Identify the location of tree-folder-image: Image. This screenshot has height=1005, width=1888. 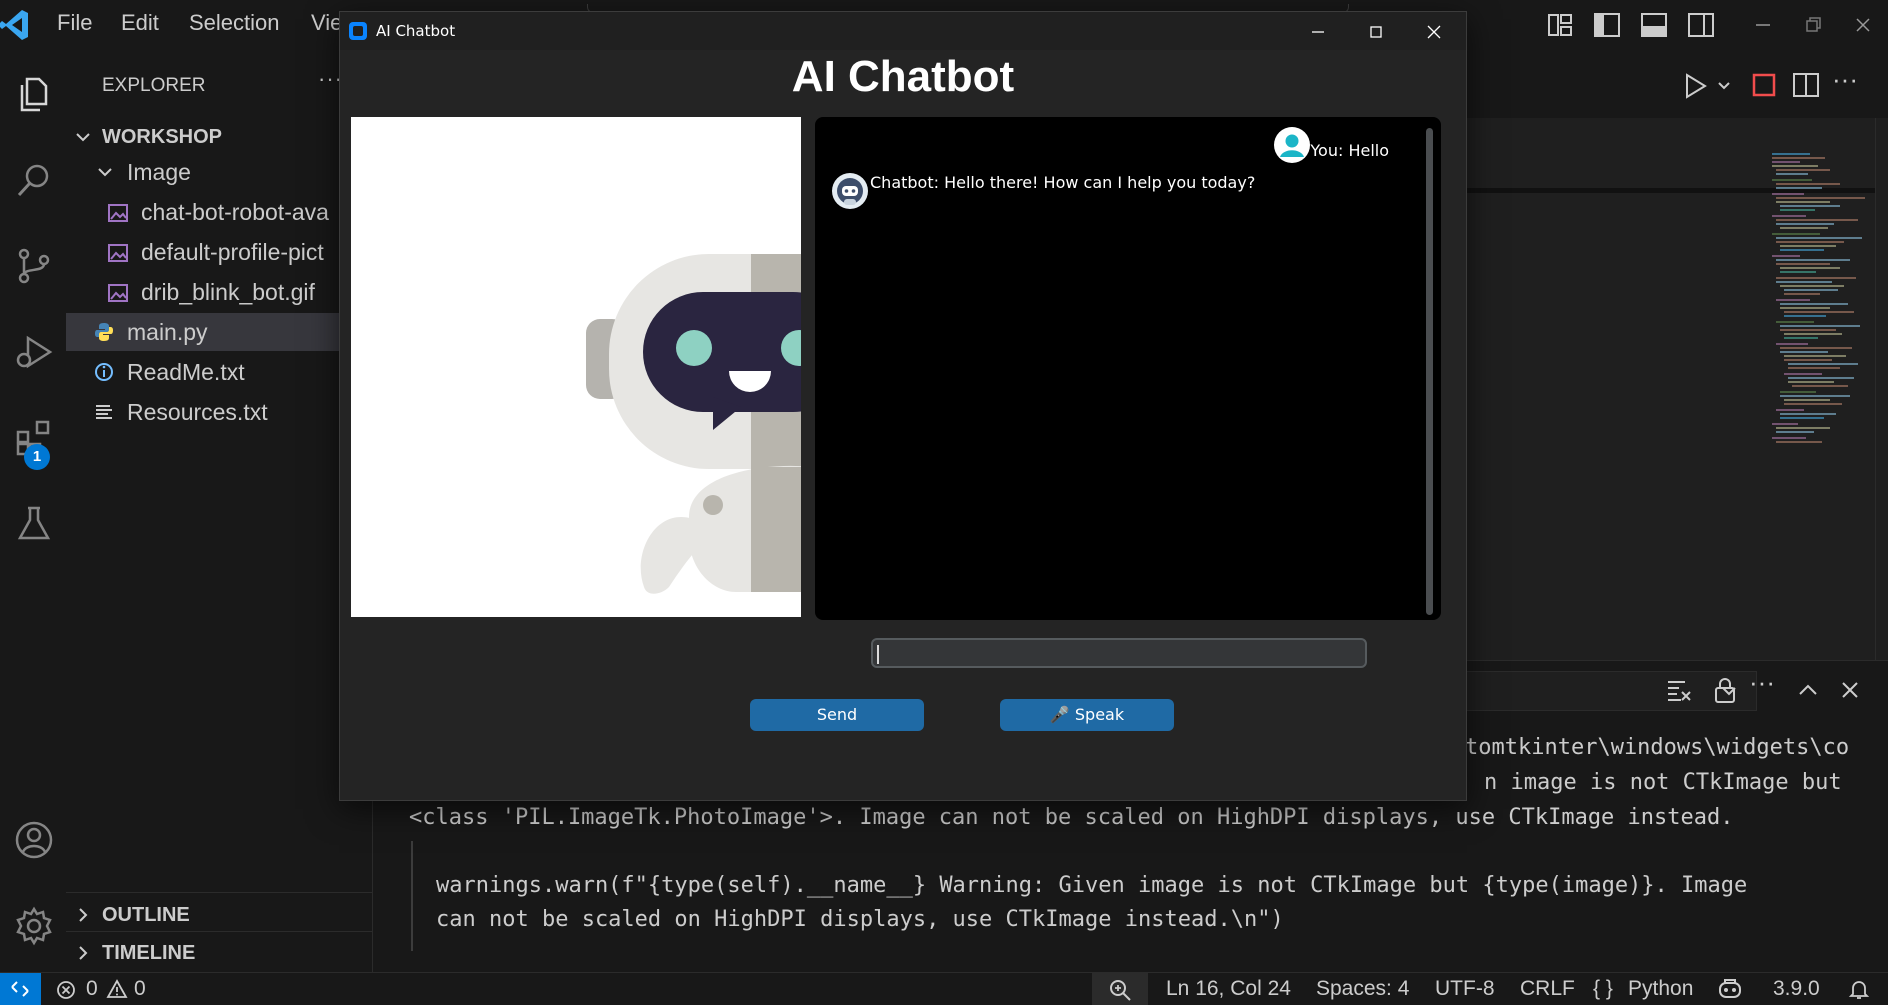
(219, 172).